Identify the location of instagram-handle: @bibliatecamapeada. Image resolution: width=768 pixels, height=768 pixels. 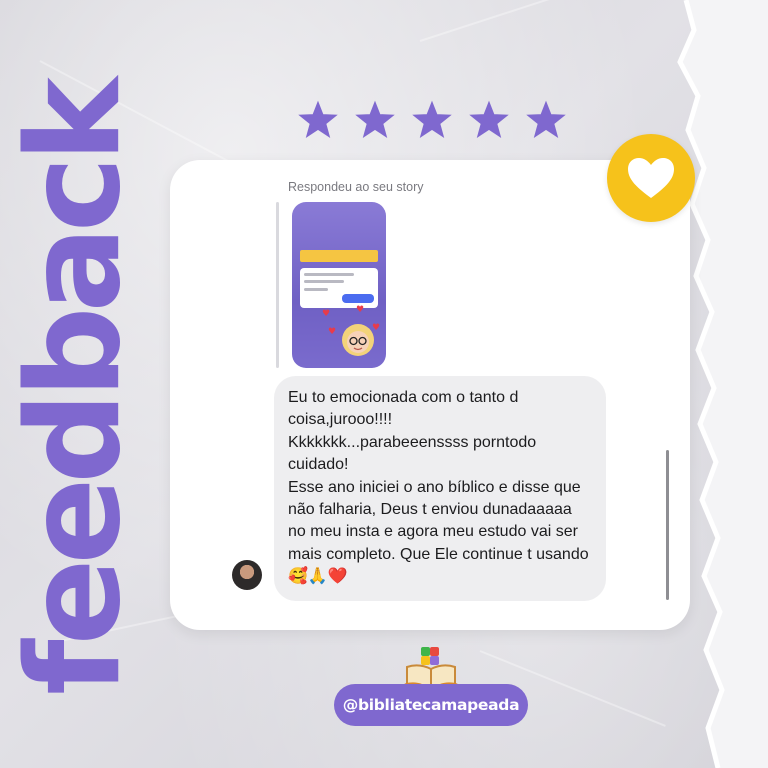
(431, 705).